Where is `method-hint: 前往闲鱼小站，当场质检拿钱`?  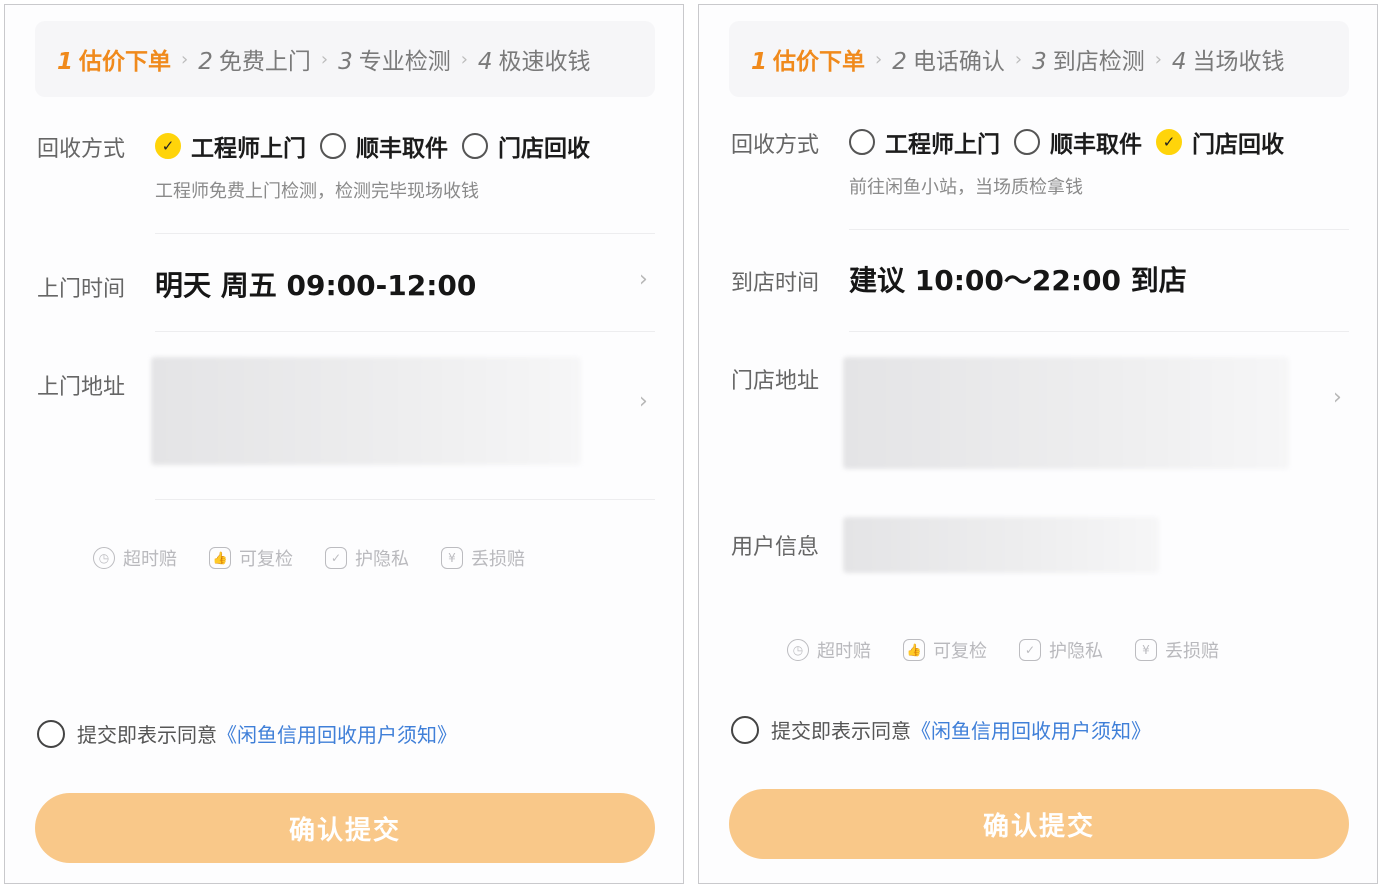 method-hint: 前往闲鱼小站，当场质检拿钱 is located at coordinates (966, 187).